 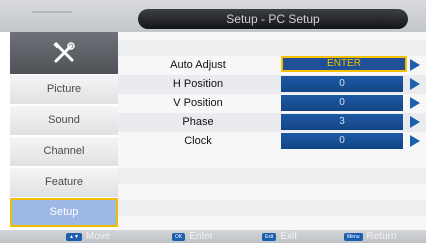 I want to click on top-bar: Setup - PC Setup, so click(x=213, y=16).